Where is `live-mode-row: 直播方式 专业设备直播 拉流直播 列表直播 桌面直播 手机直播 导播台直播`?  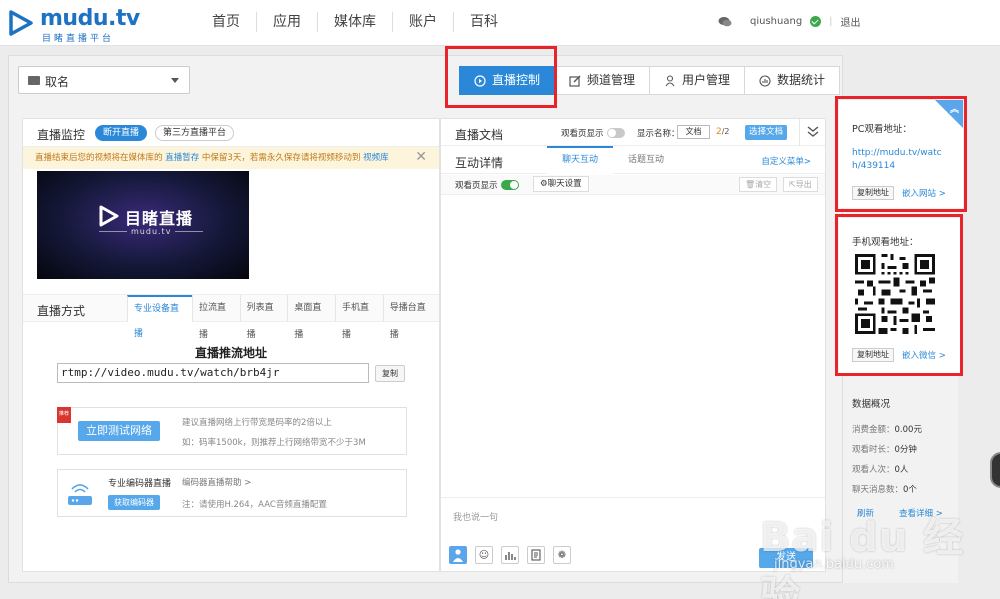 live-mode-row: 直播方式 专业设备直播 拉流直播 列表直播 桌面直播 手机直播 导播台直播 is located at coordinates (231, 317).